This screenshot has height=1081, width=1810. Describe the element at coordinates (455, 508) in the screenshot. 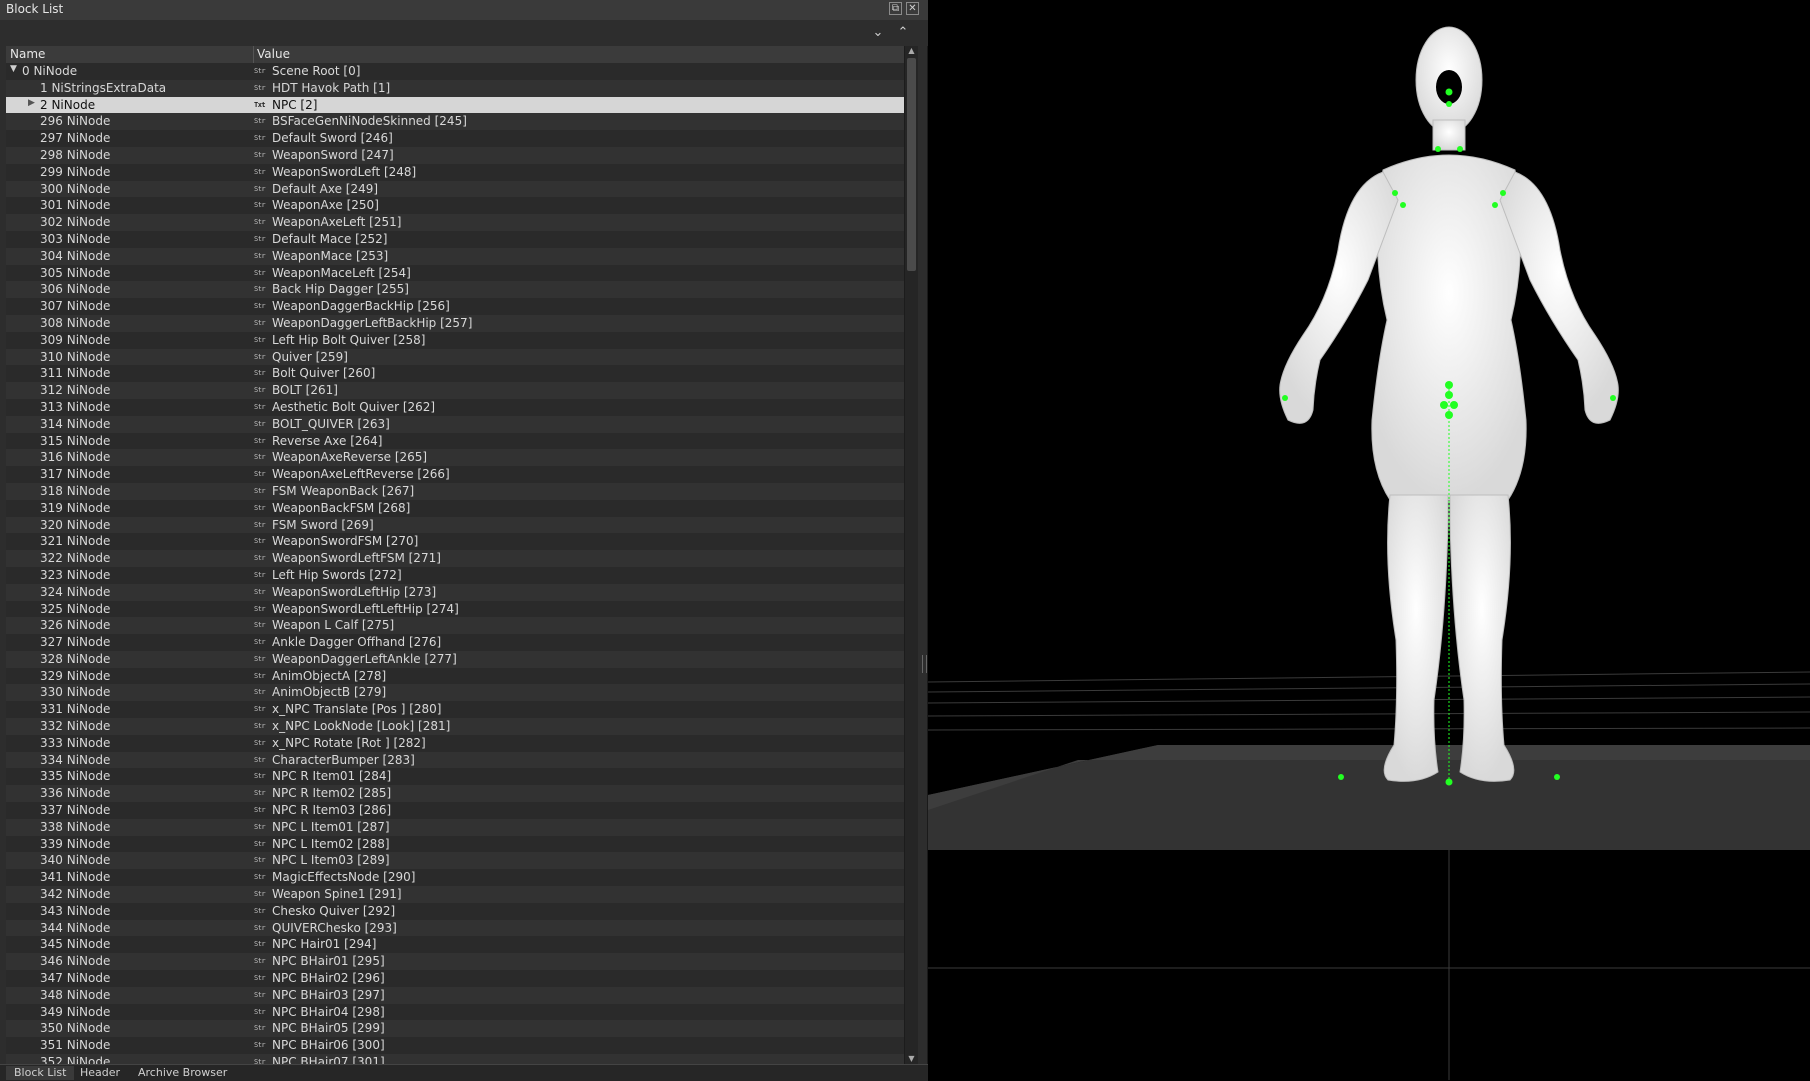

I see `tree-row: 319 NiNode Str WeaponBackFSM [268]` at that location.